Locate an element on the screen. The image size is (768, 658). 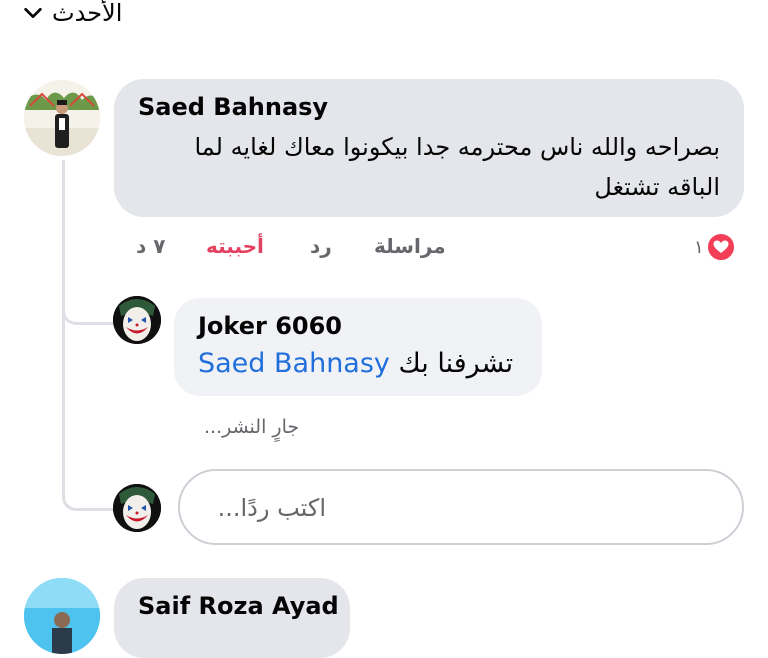
message-button: مراسلة is located at coordinates (410, 246).